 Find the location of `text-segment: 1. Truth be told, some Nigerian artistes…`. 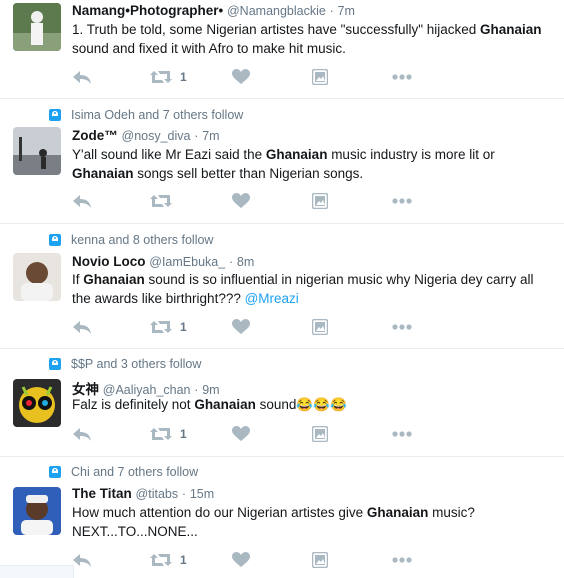

text-segment: 1. Truth be told, some Nigerian artistes… is located at coordinates (276, 29).